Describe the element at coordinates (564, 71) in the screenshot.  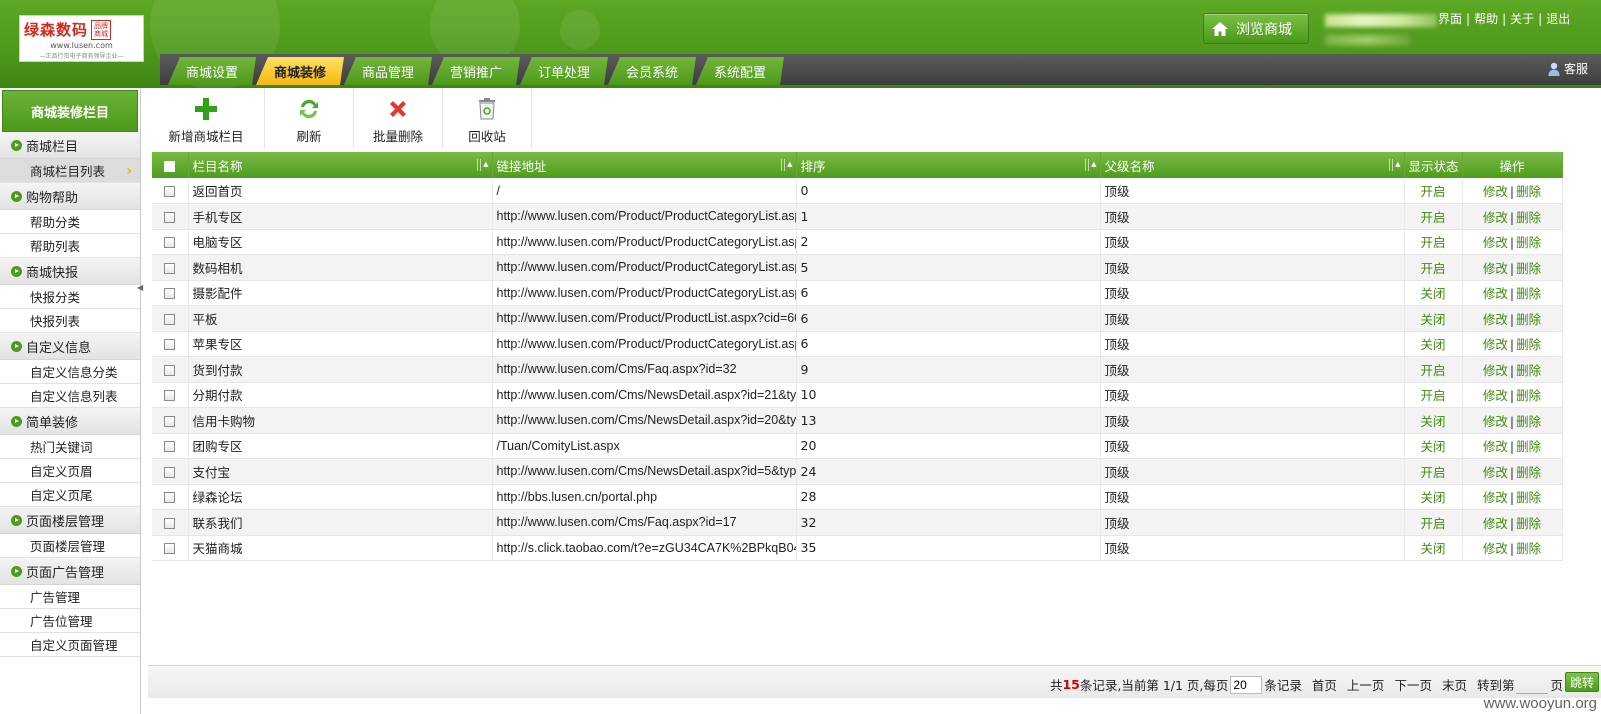
I see `tab-order-processing: 订单处理` at that location.